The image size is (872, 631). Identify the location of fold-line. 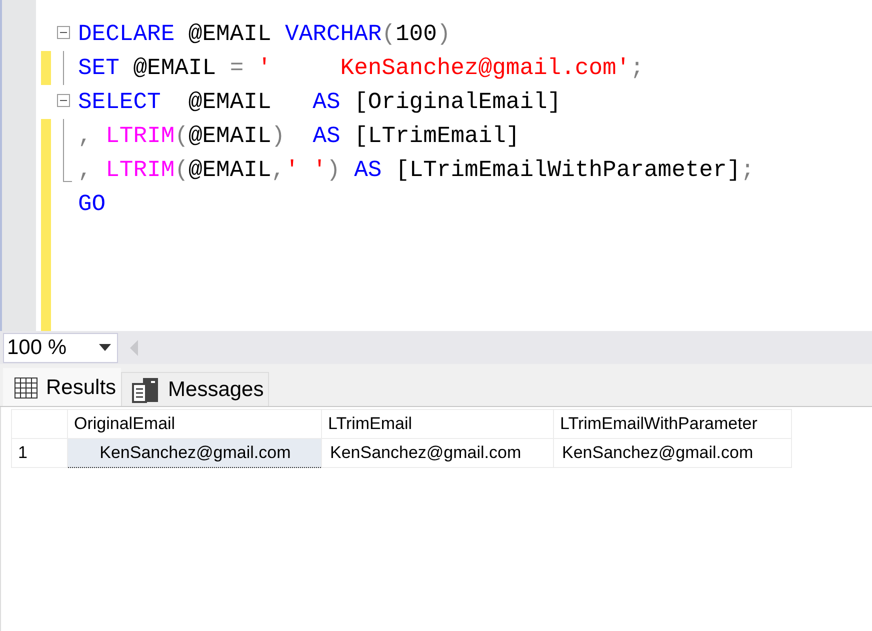
(63, 68).